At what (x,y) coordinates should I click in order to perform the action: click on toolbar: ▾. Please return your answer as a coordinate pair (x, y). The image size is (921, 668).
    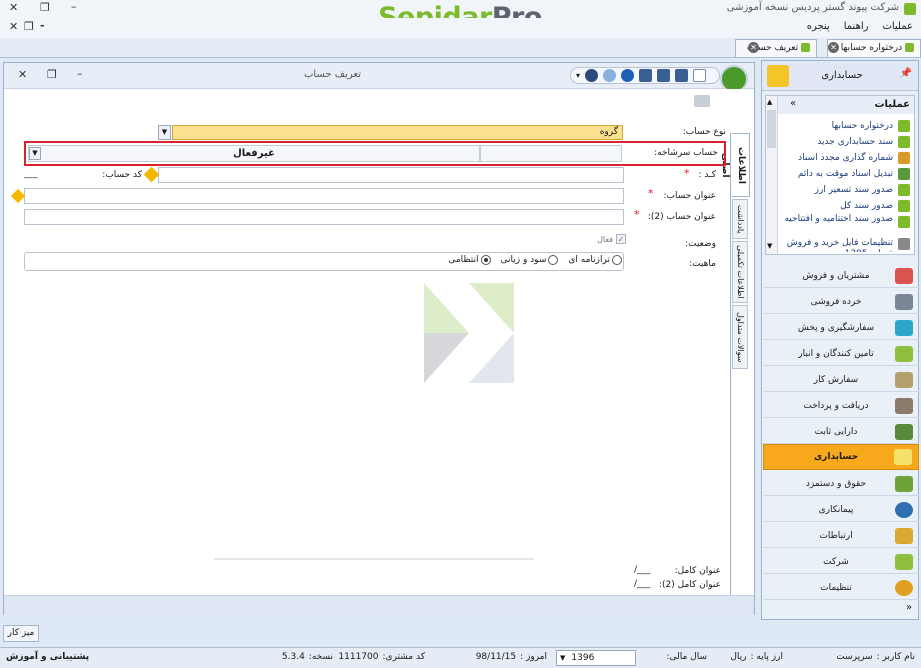
    Looking at the image, I should click on (645, 75).